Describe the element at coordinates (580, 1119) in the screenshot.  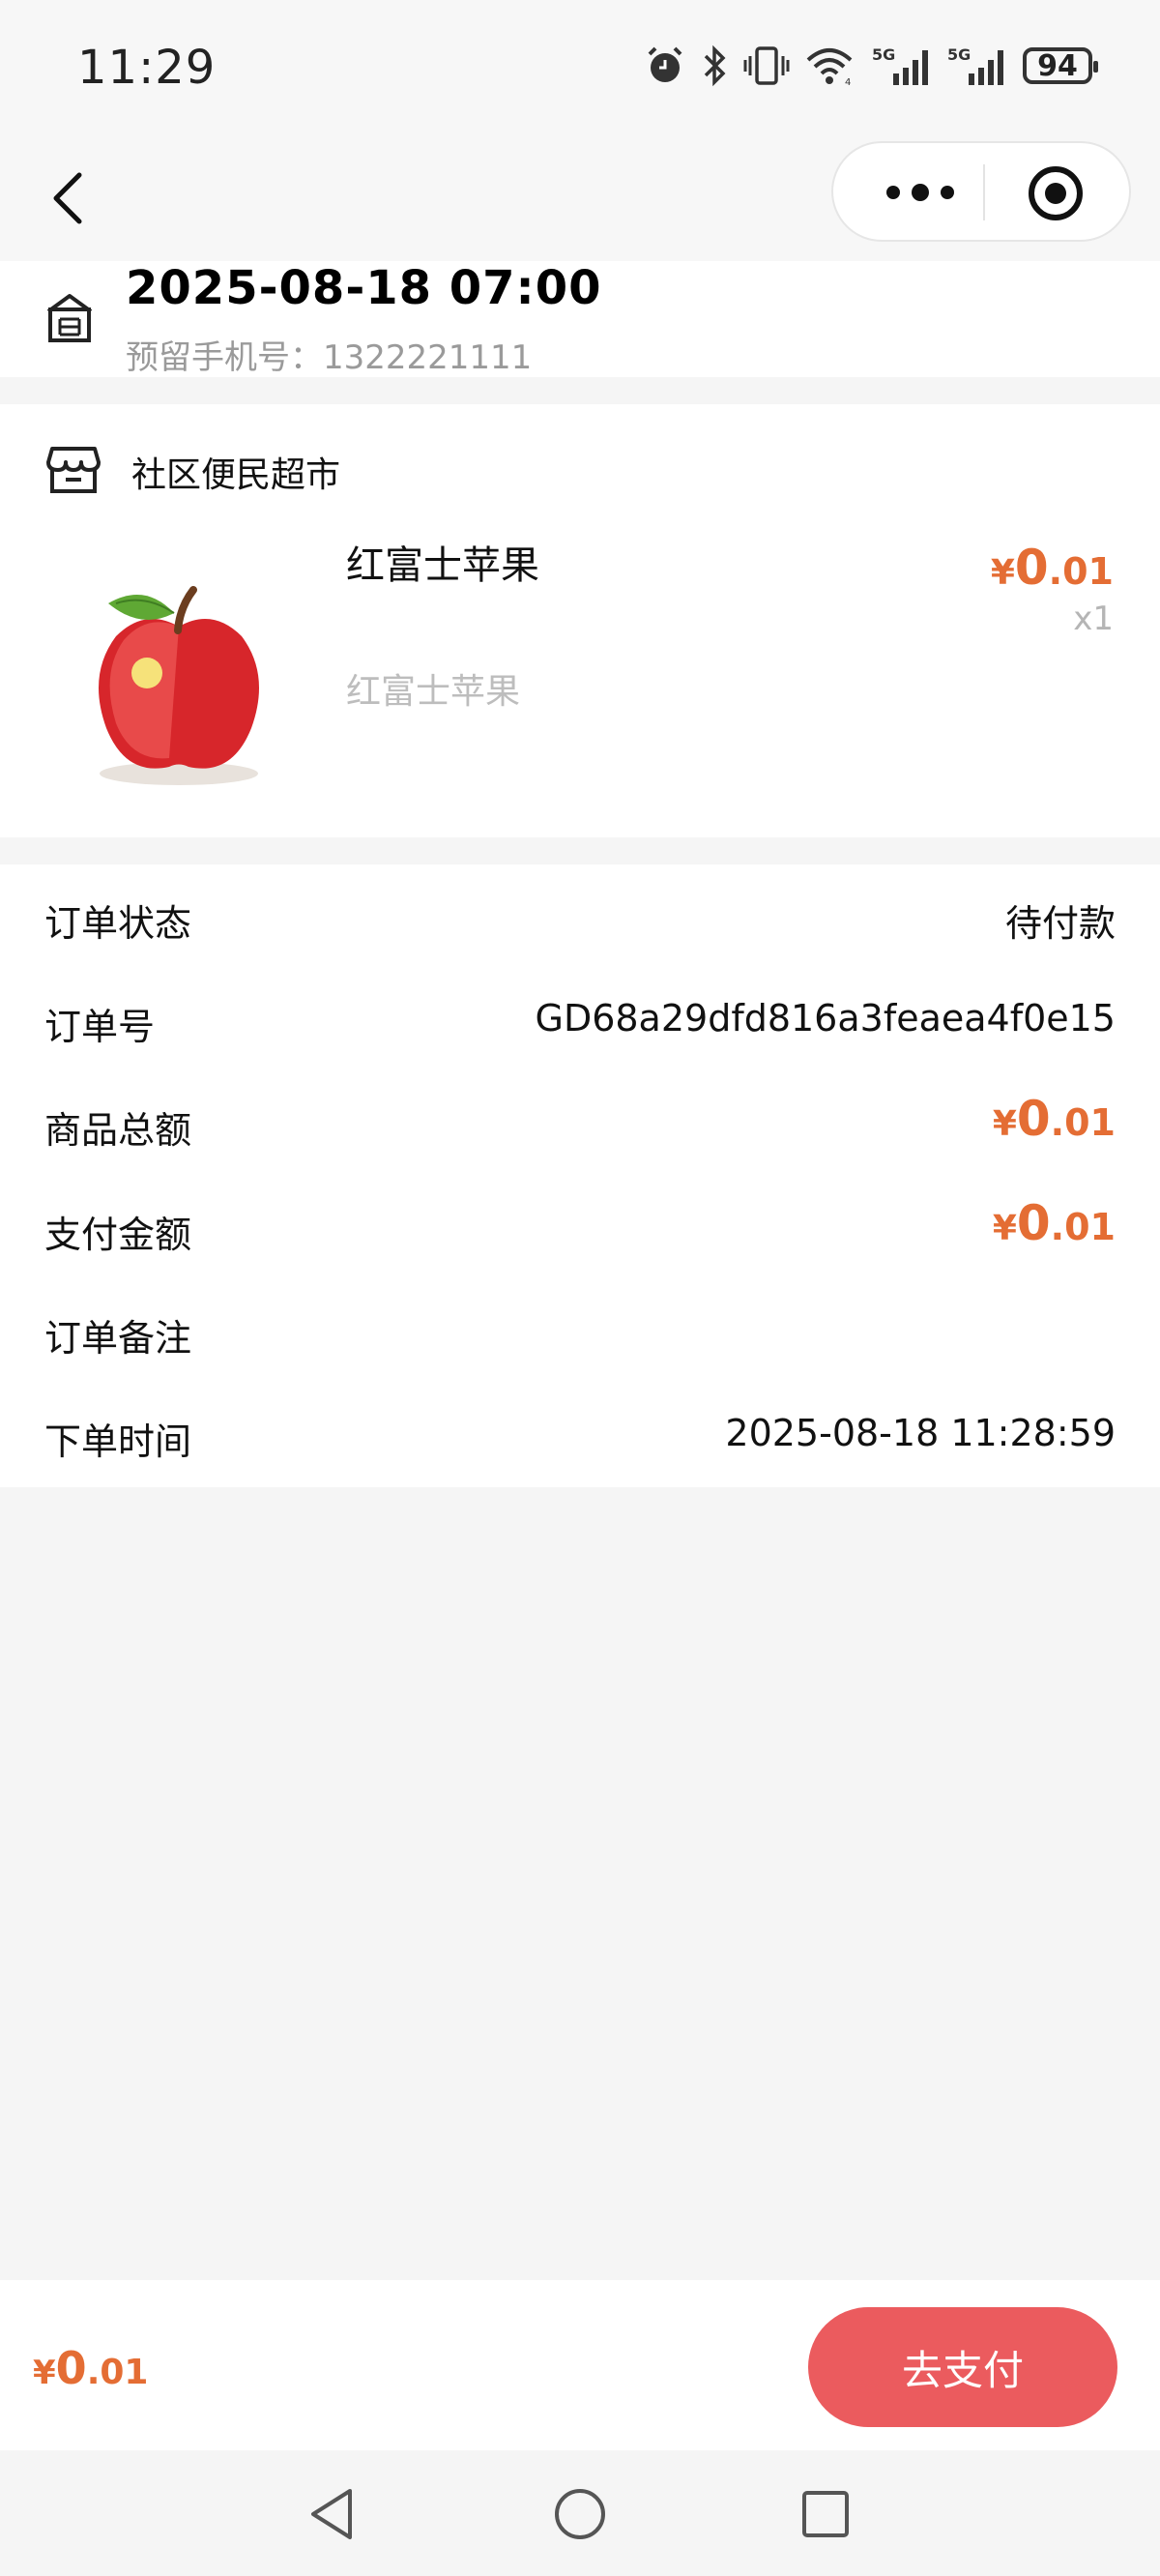
I see `goods-total-row: 商品总额 ¥0.01` at that location.